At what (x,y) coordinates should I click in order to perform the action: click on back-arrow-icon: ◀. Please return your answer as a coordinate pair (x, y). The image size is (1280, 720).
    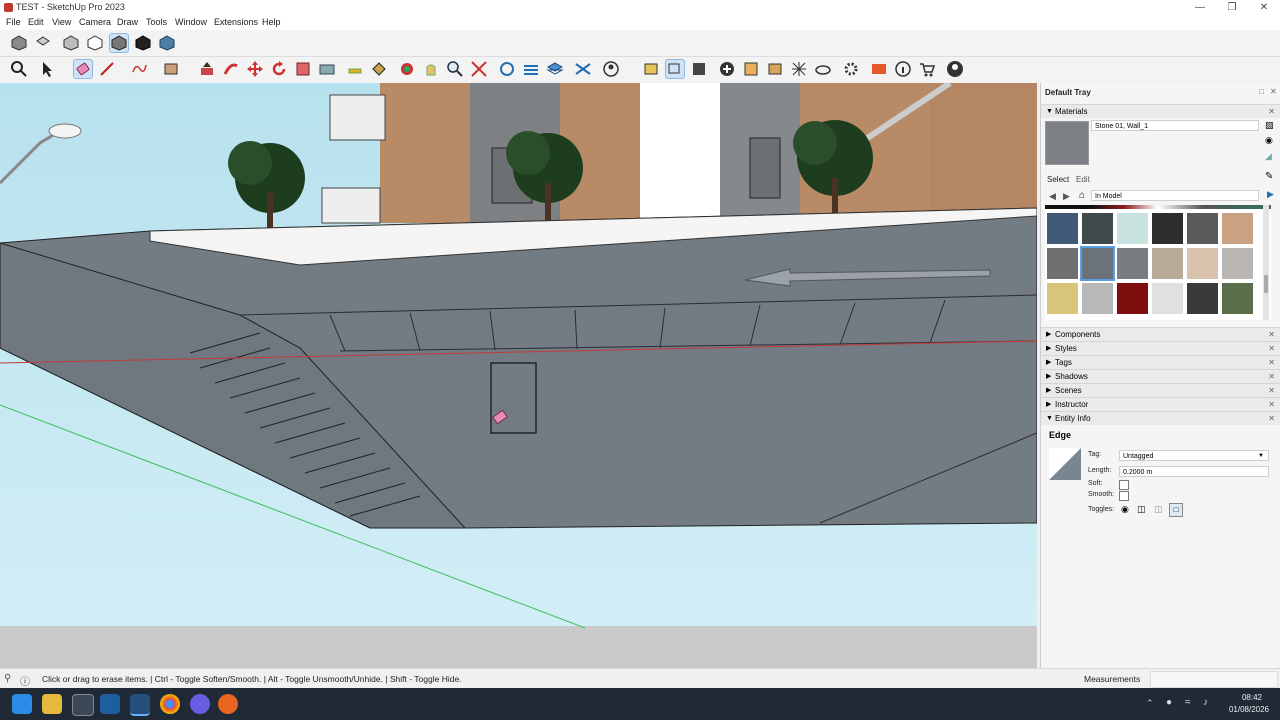
    Looking at the image, I should click on (1052, 196).